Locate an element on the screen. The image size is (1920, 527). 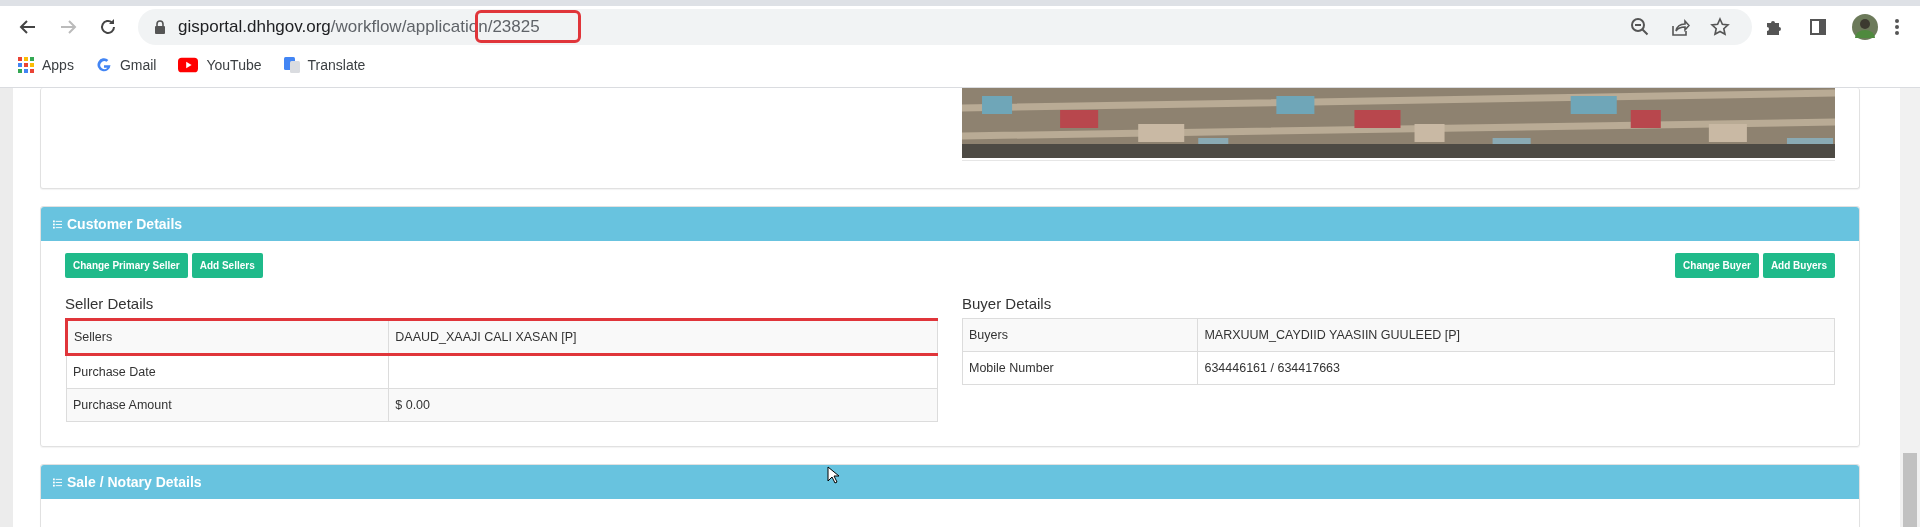
field-label: Sellers is located at coordinates (93, 337).